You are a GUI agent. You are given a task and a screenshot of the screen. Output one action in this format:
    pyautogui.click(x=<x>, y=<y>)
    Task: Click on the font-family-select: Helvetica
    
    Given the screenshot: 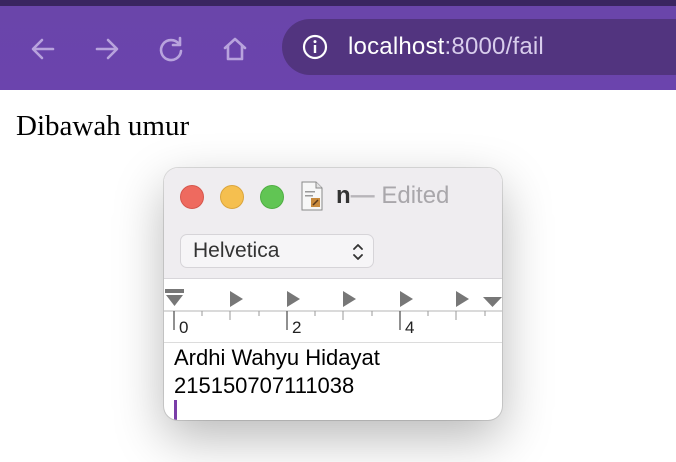 What is the action you would take?
    pyautogui.click(x=277, y=251)
    